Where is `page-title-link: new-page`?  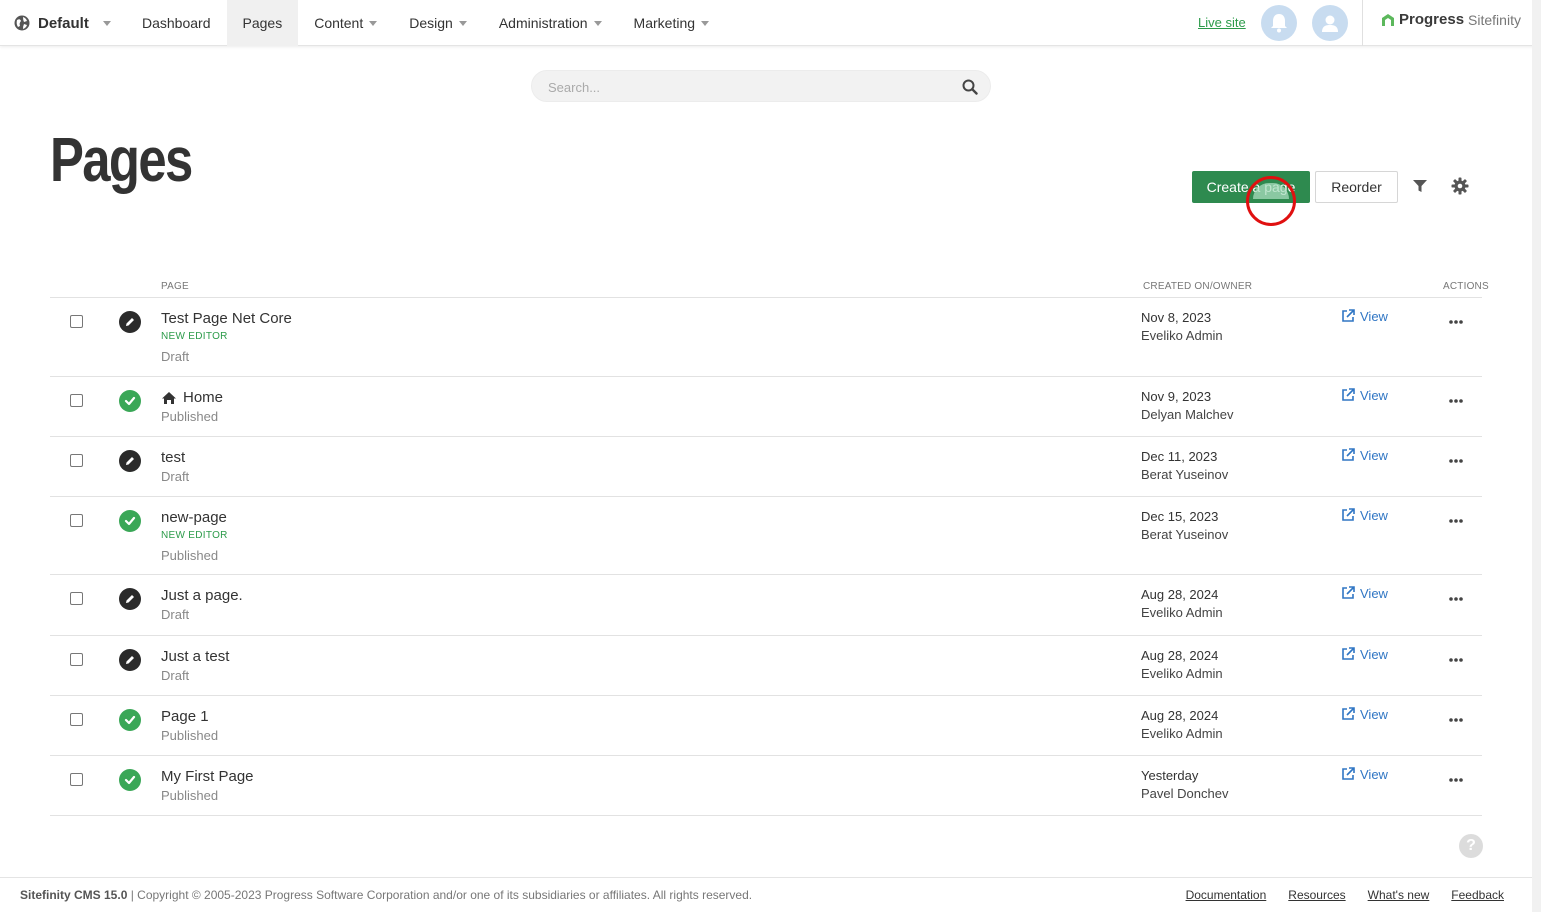 page-title-link: new-page is located at coordinates (194, 517).